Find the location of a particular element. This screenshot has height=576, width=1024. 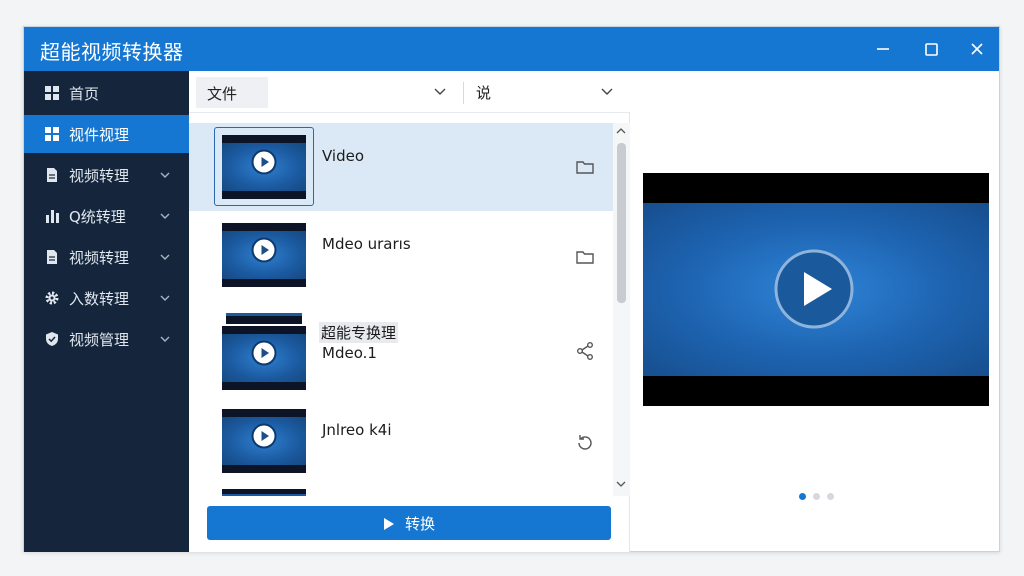

shield-icon is located at coordinates (52, 339).